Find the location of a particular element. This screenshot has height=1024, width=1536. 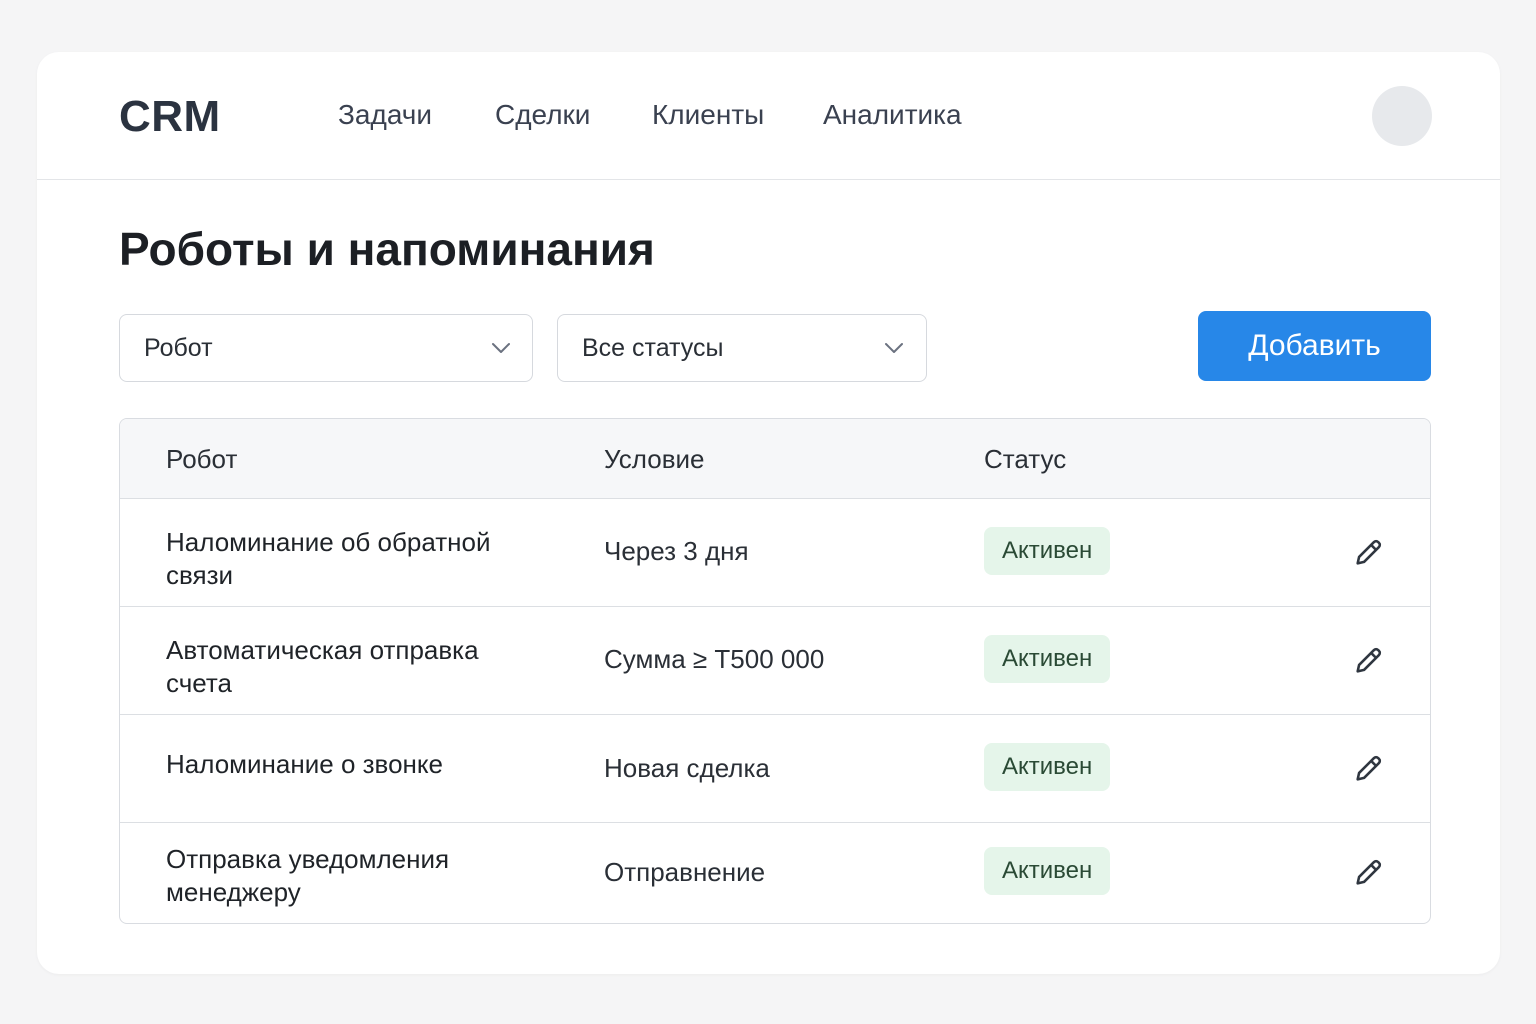

add-button: Добавить is located at coordinates (1314, 346).